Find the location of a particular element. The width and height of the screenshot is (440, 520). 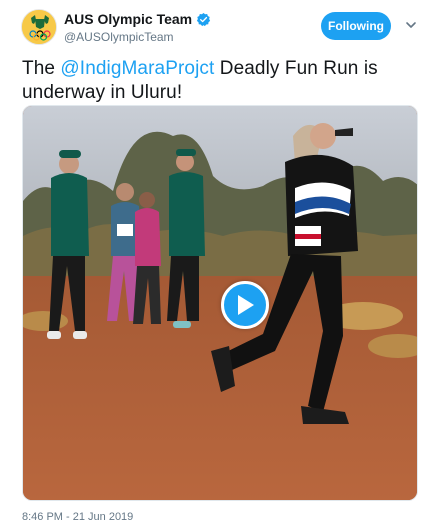

tweet-timestamp: 8:46 PM - 21 Jun 2019 is located at coordinates (77, 515).